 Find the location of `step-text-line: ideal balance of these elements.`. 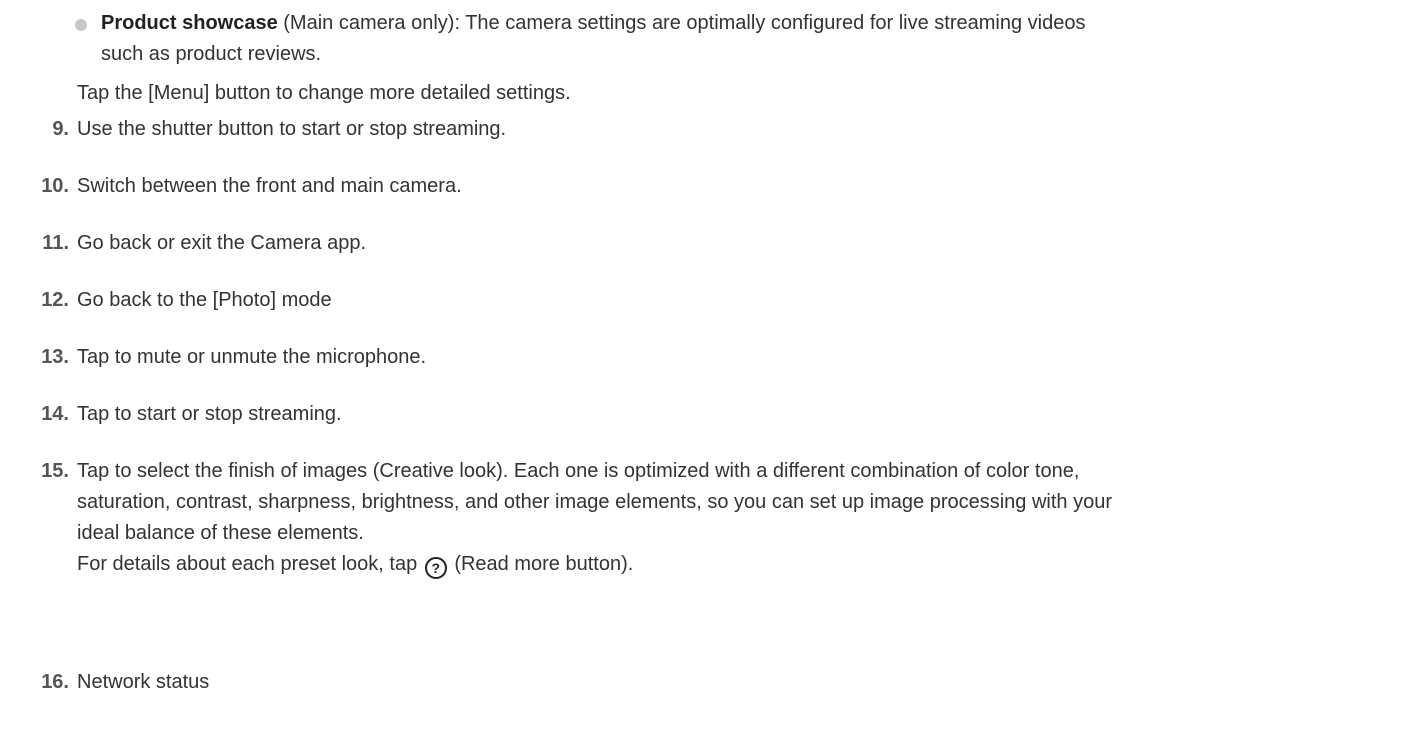

step-text-line: ideal balance of these elements. is located at coordinates (220, 533).